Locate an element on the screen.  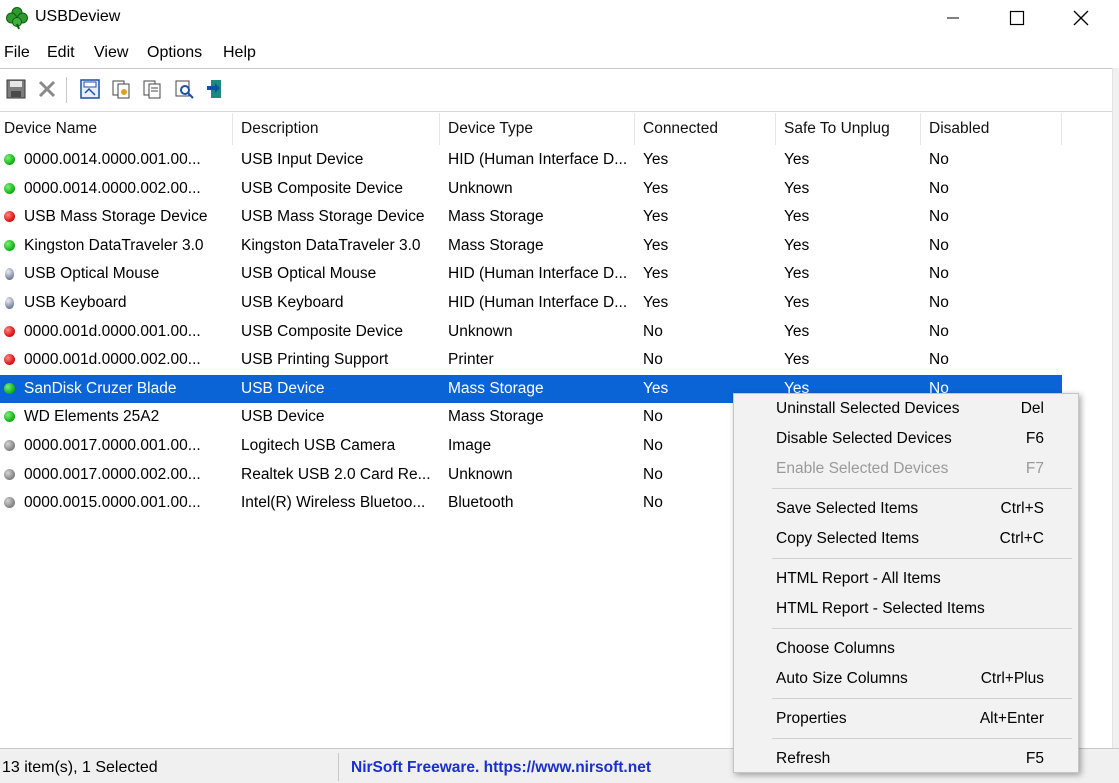
toolbar-separator is located at coordinates (66, 90).